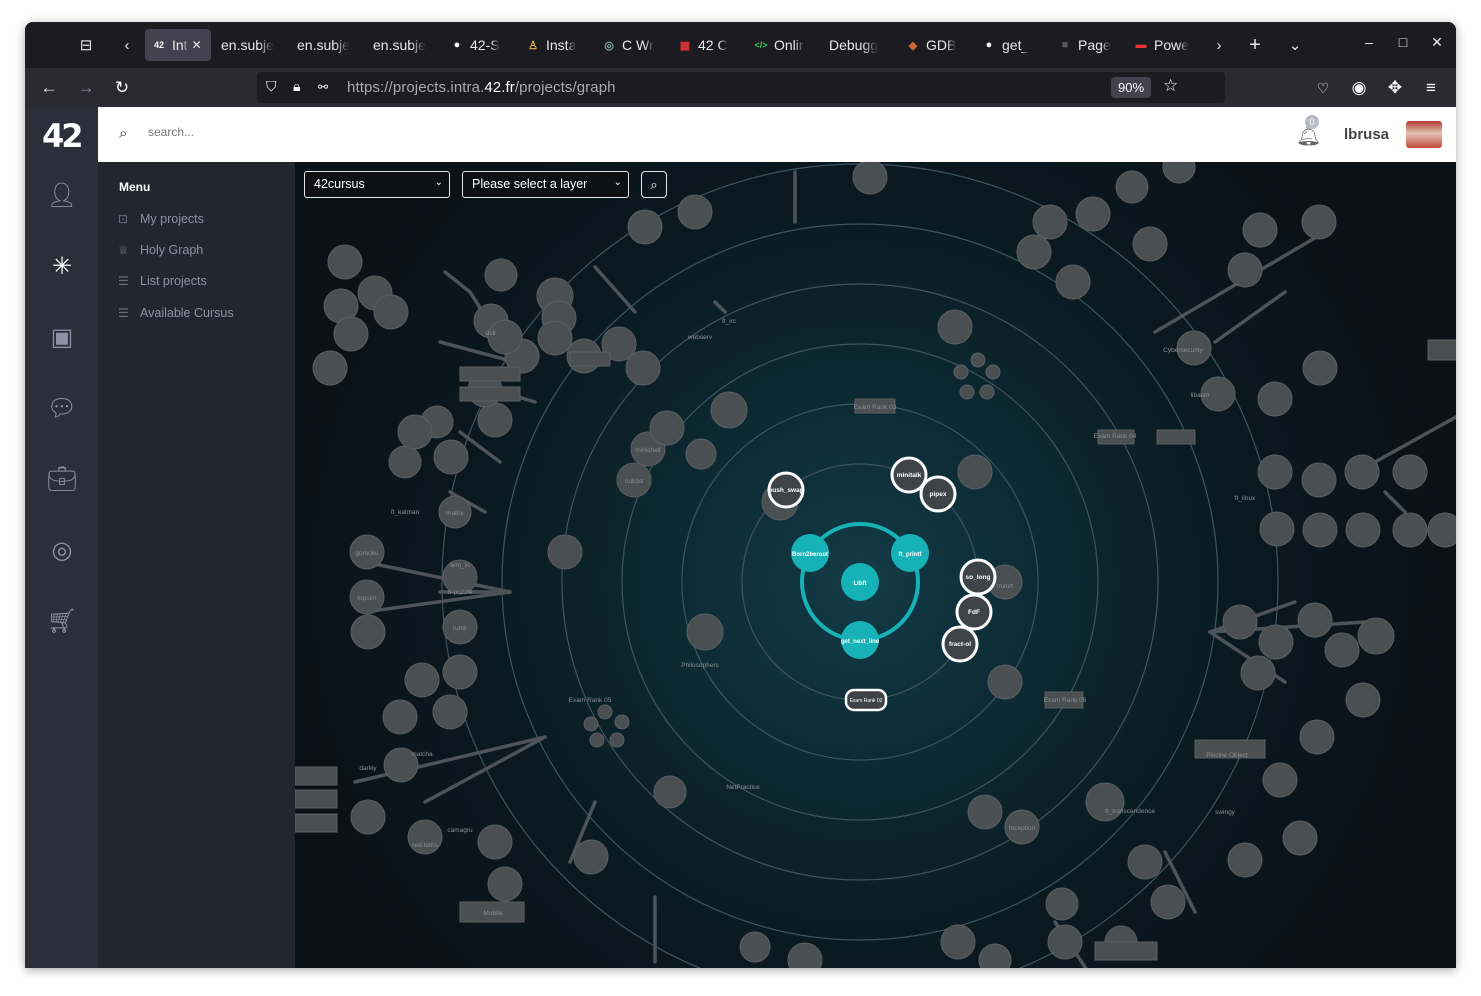 This screenshot has height=996, width=1481. What do you see at coordinates (941, 45) in the screenshot?
I see `browser-tab: ◆ GDB` at bounding box center [941, 45].